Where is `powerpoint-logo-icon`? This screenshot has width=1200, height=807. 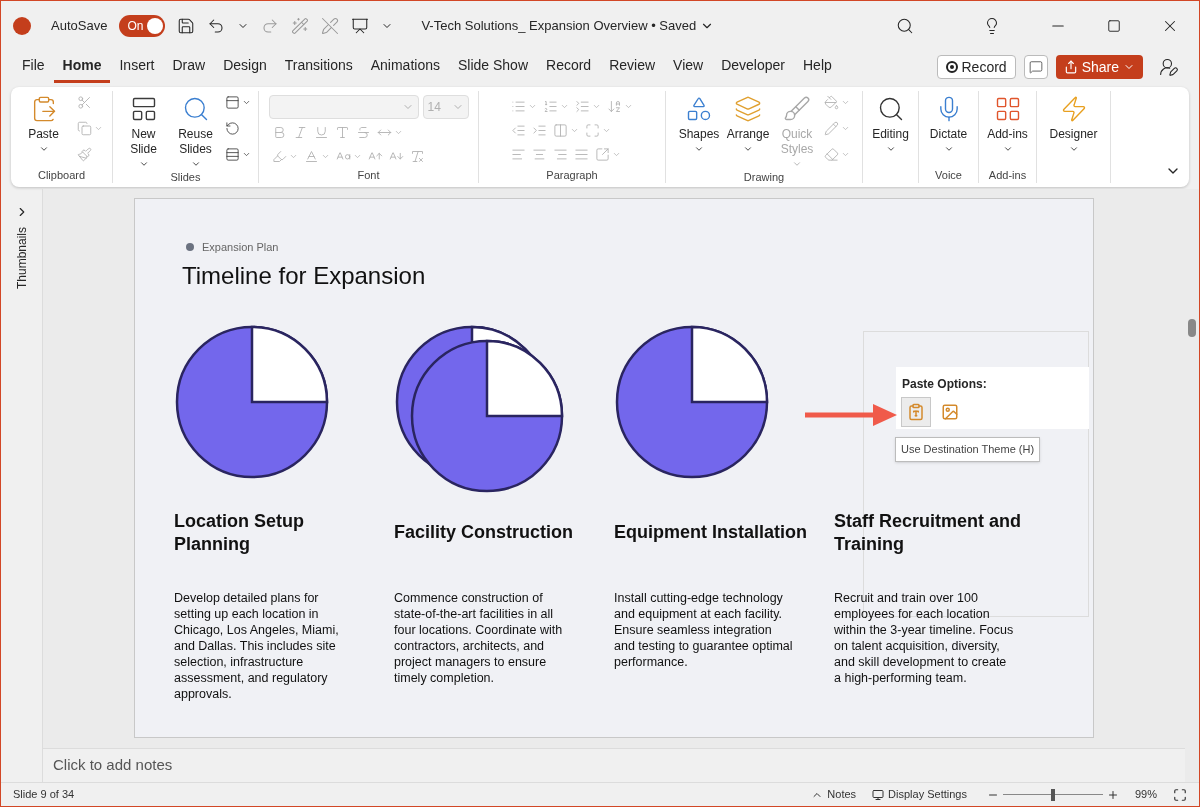
powerpoint-logo-icon is located at coordinates (22, 26).